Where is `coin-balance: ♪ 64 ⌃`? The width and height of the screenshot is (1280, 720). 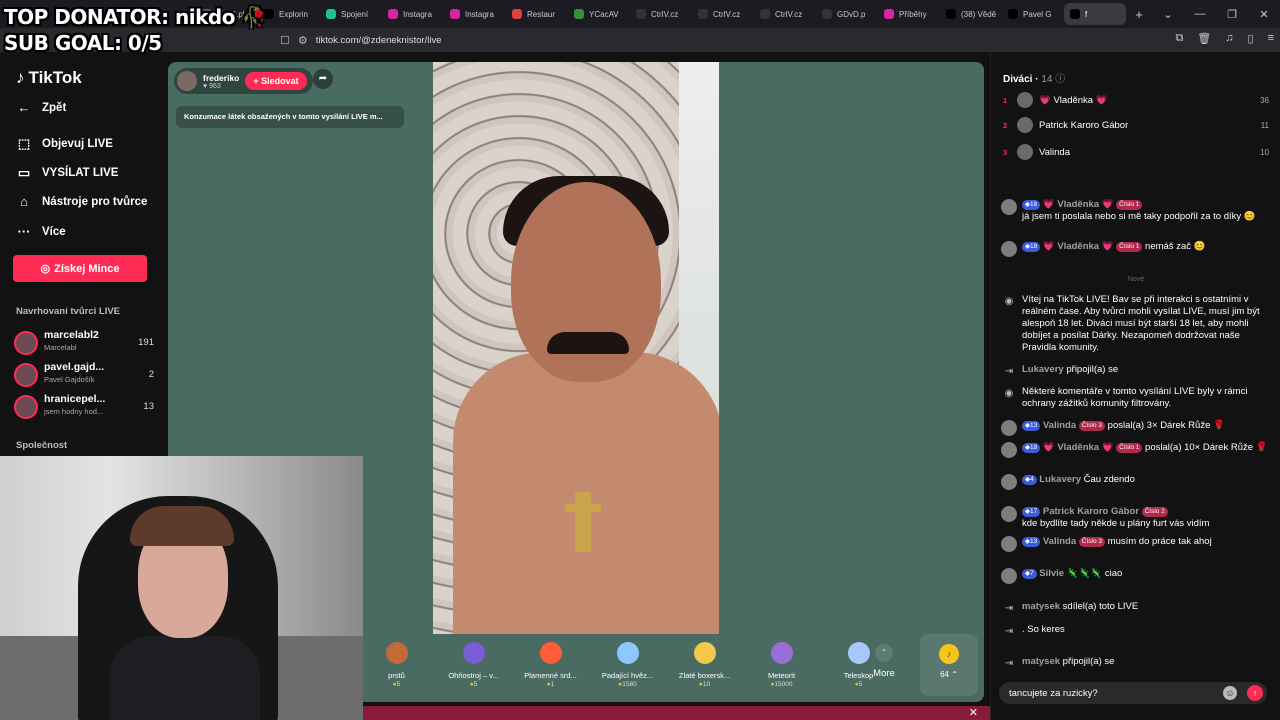
coin-balance: ♪ 64 ⌃ is located at coordinates (949, 665).